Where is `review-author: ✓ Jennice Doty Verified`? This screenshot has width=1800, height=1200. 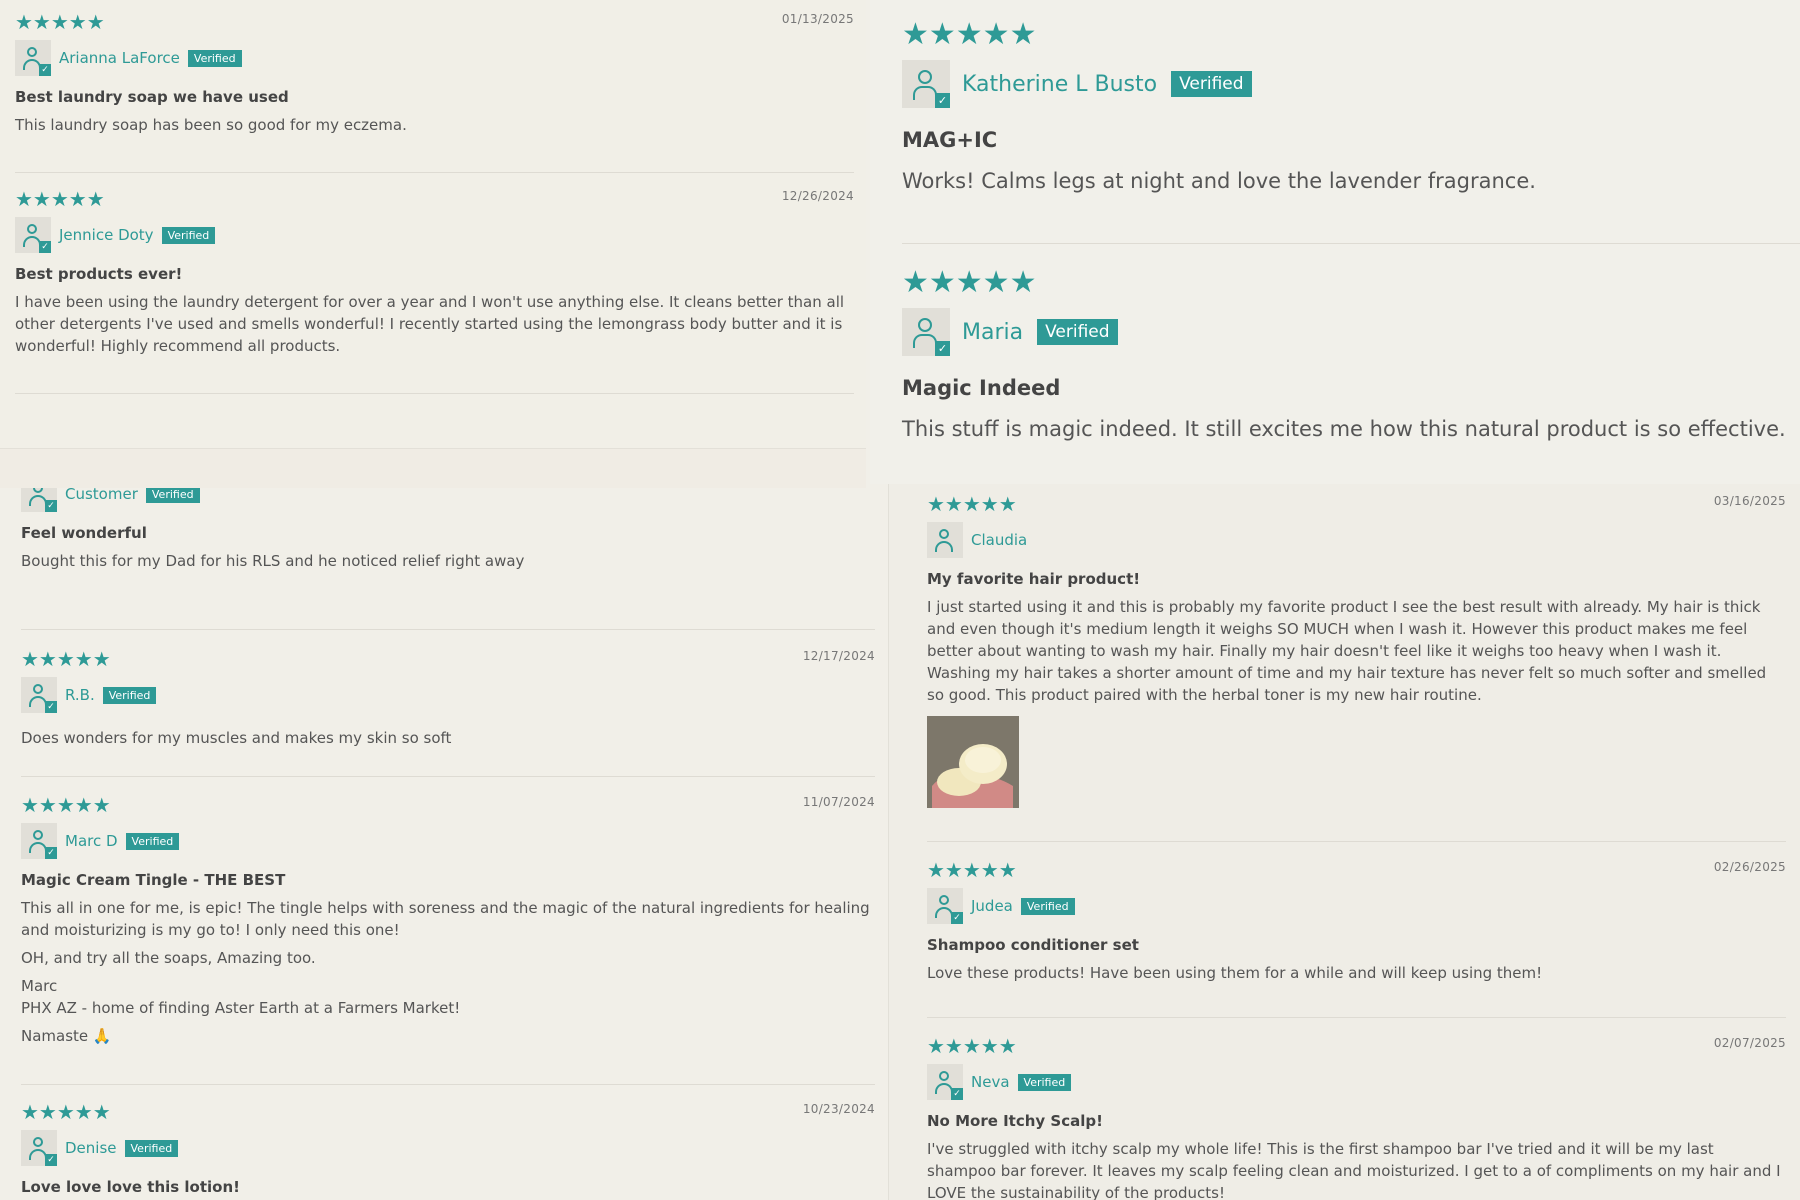 review-author: ✓ Jennice Doty Verified is located at coordinates (434, 235).